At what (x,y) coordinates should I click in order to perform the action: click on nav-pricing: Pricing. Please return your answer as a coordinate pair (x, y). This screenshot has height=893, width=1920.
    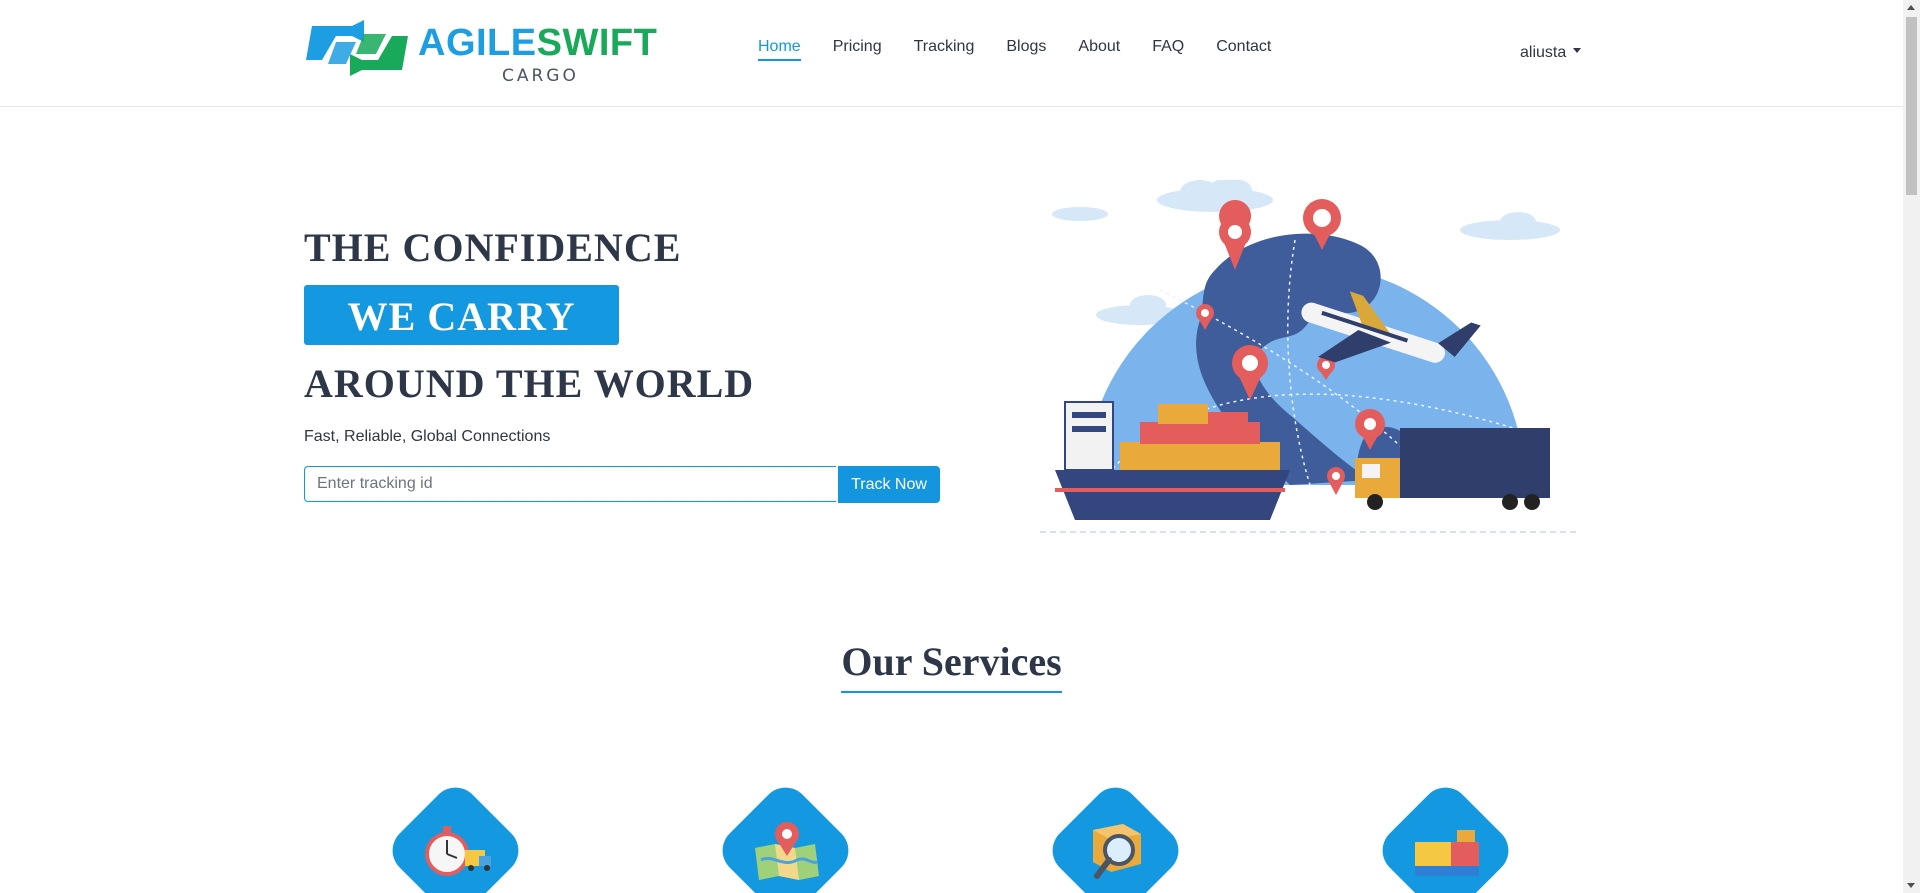
    Looking at the image, I should click on (857, 49).